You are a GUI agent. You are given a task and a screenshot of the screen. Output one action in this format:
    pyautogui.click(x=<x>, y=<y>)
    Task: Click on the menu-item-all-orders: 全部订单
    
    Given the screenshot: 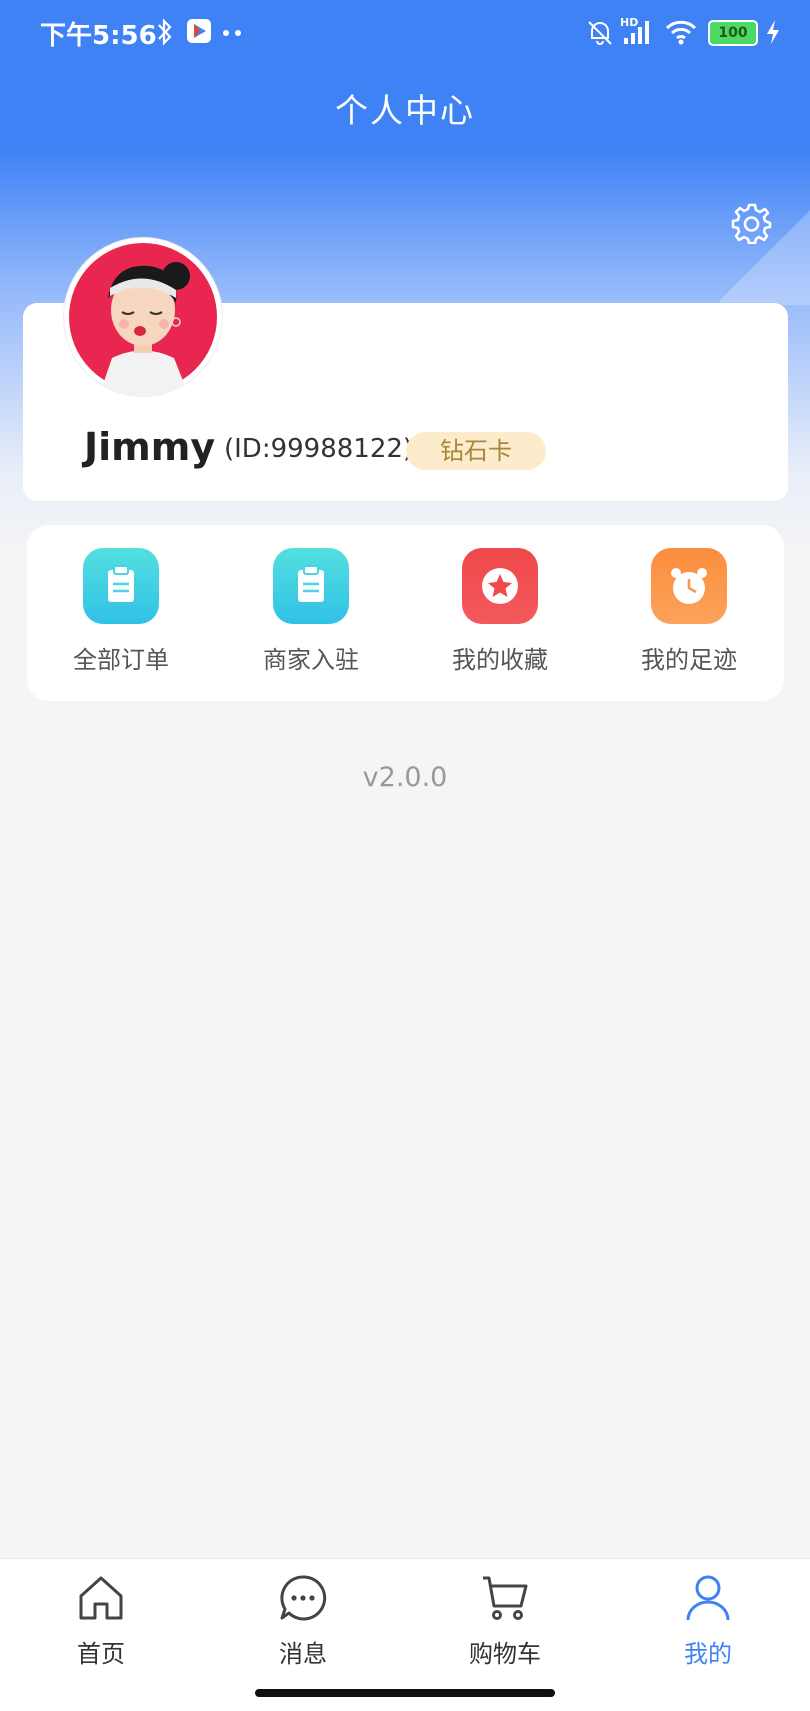 What is the action you would take?
    pyautogui.click(x=121, y=611)
    